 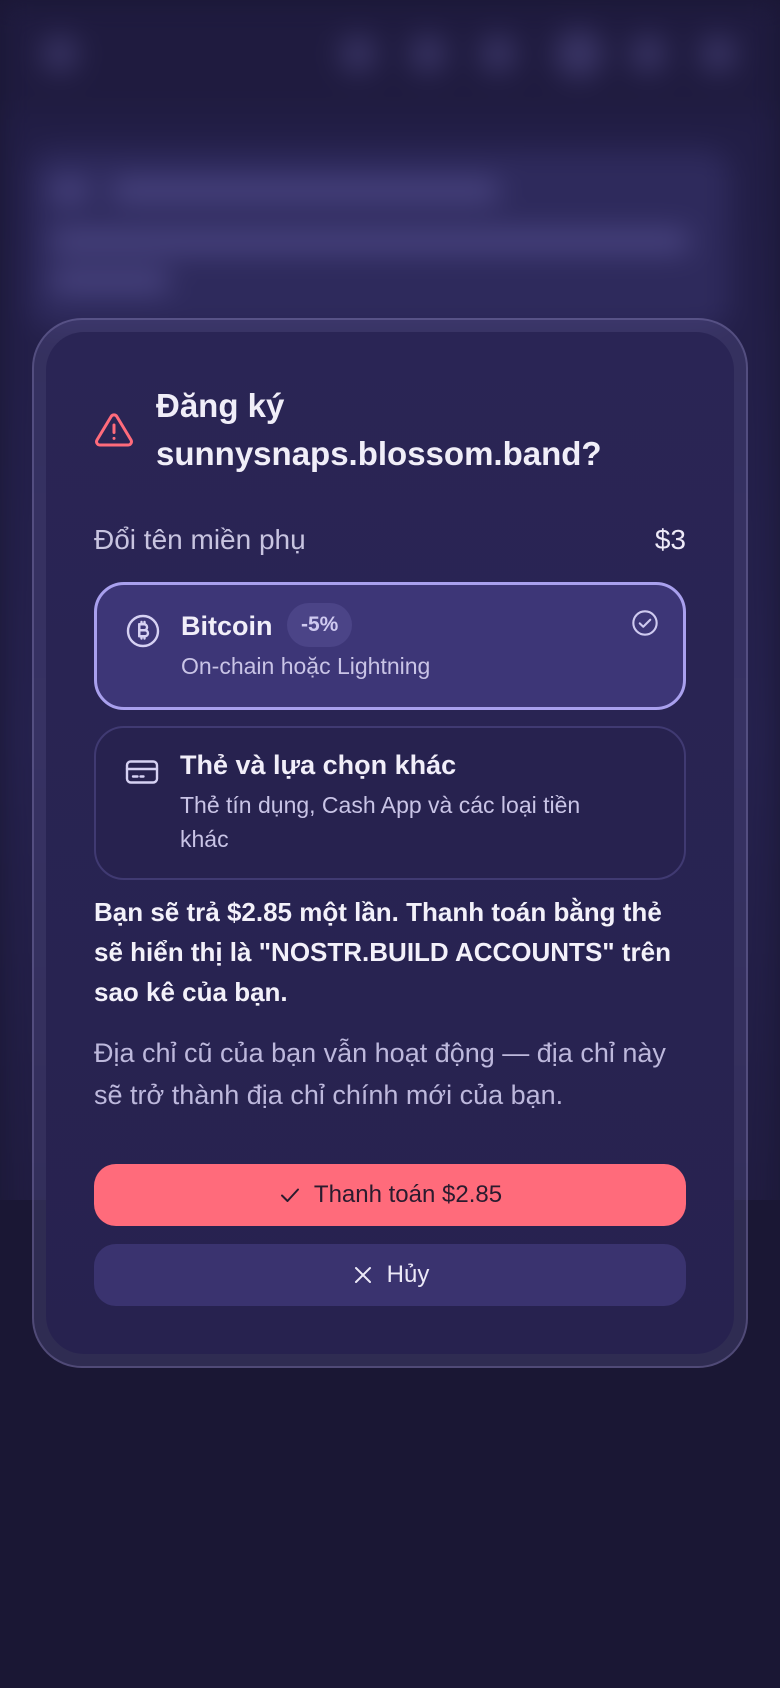 I want to click on price-row: Đổi tên miền phụ $3, so click(x=390, y=540).